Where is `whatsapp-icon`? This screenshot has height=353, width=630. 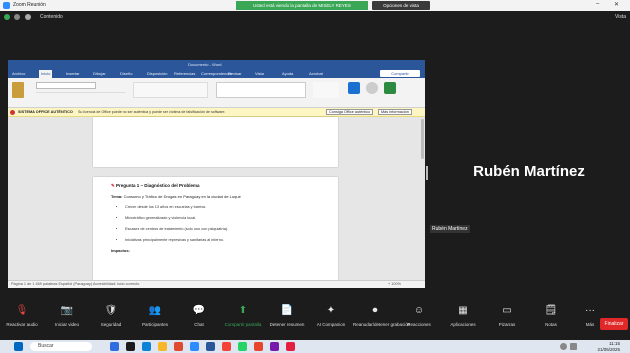
whatsapp-icon is located at coordinates (242, 346).